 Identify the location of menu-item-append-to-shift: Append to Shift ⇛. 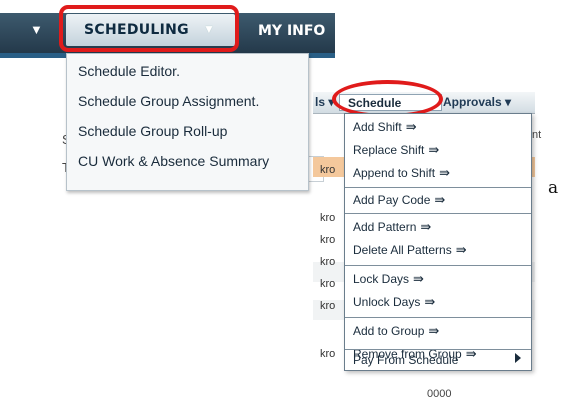
(401, 173).